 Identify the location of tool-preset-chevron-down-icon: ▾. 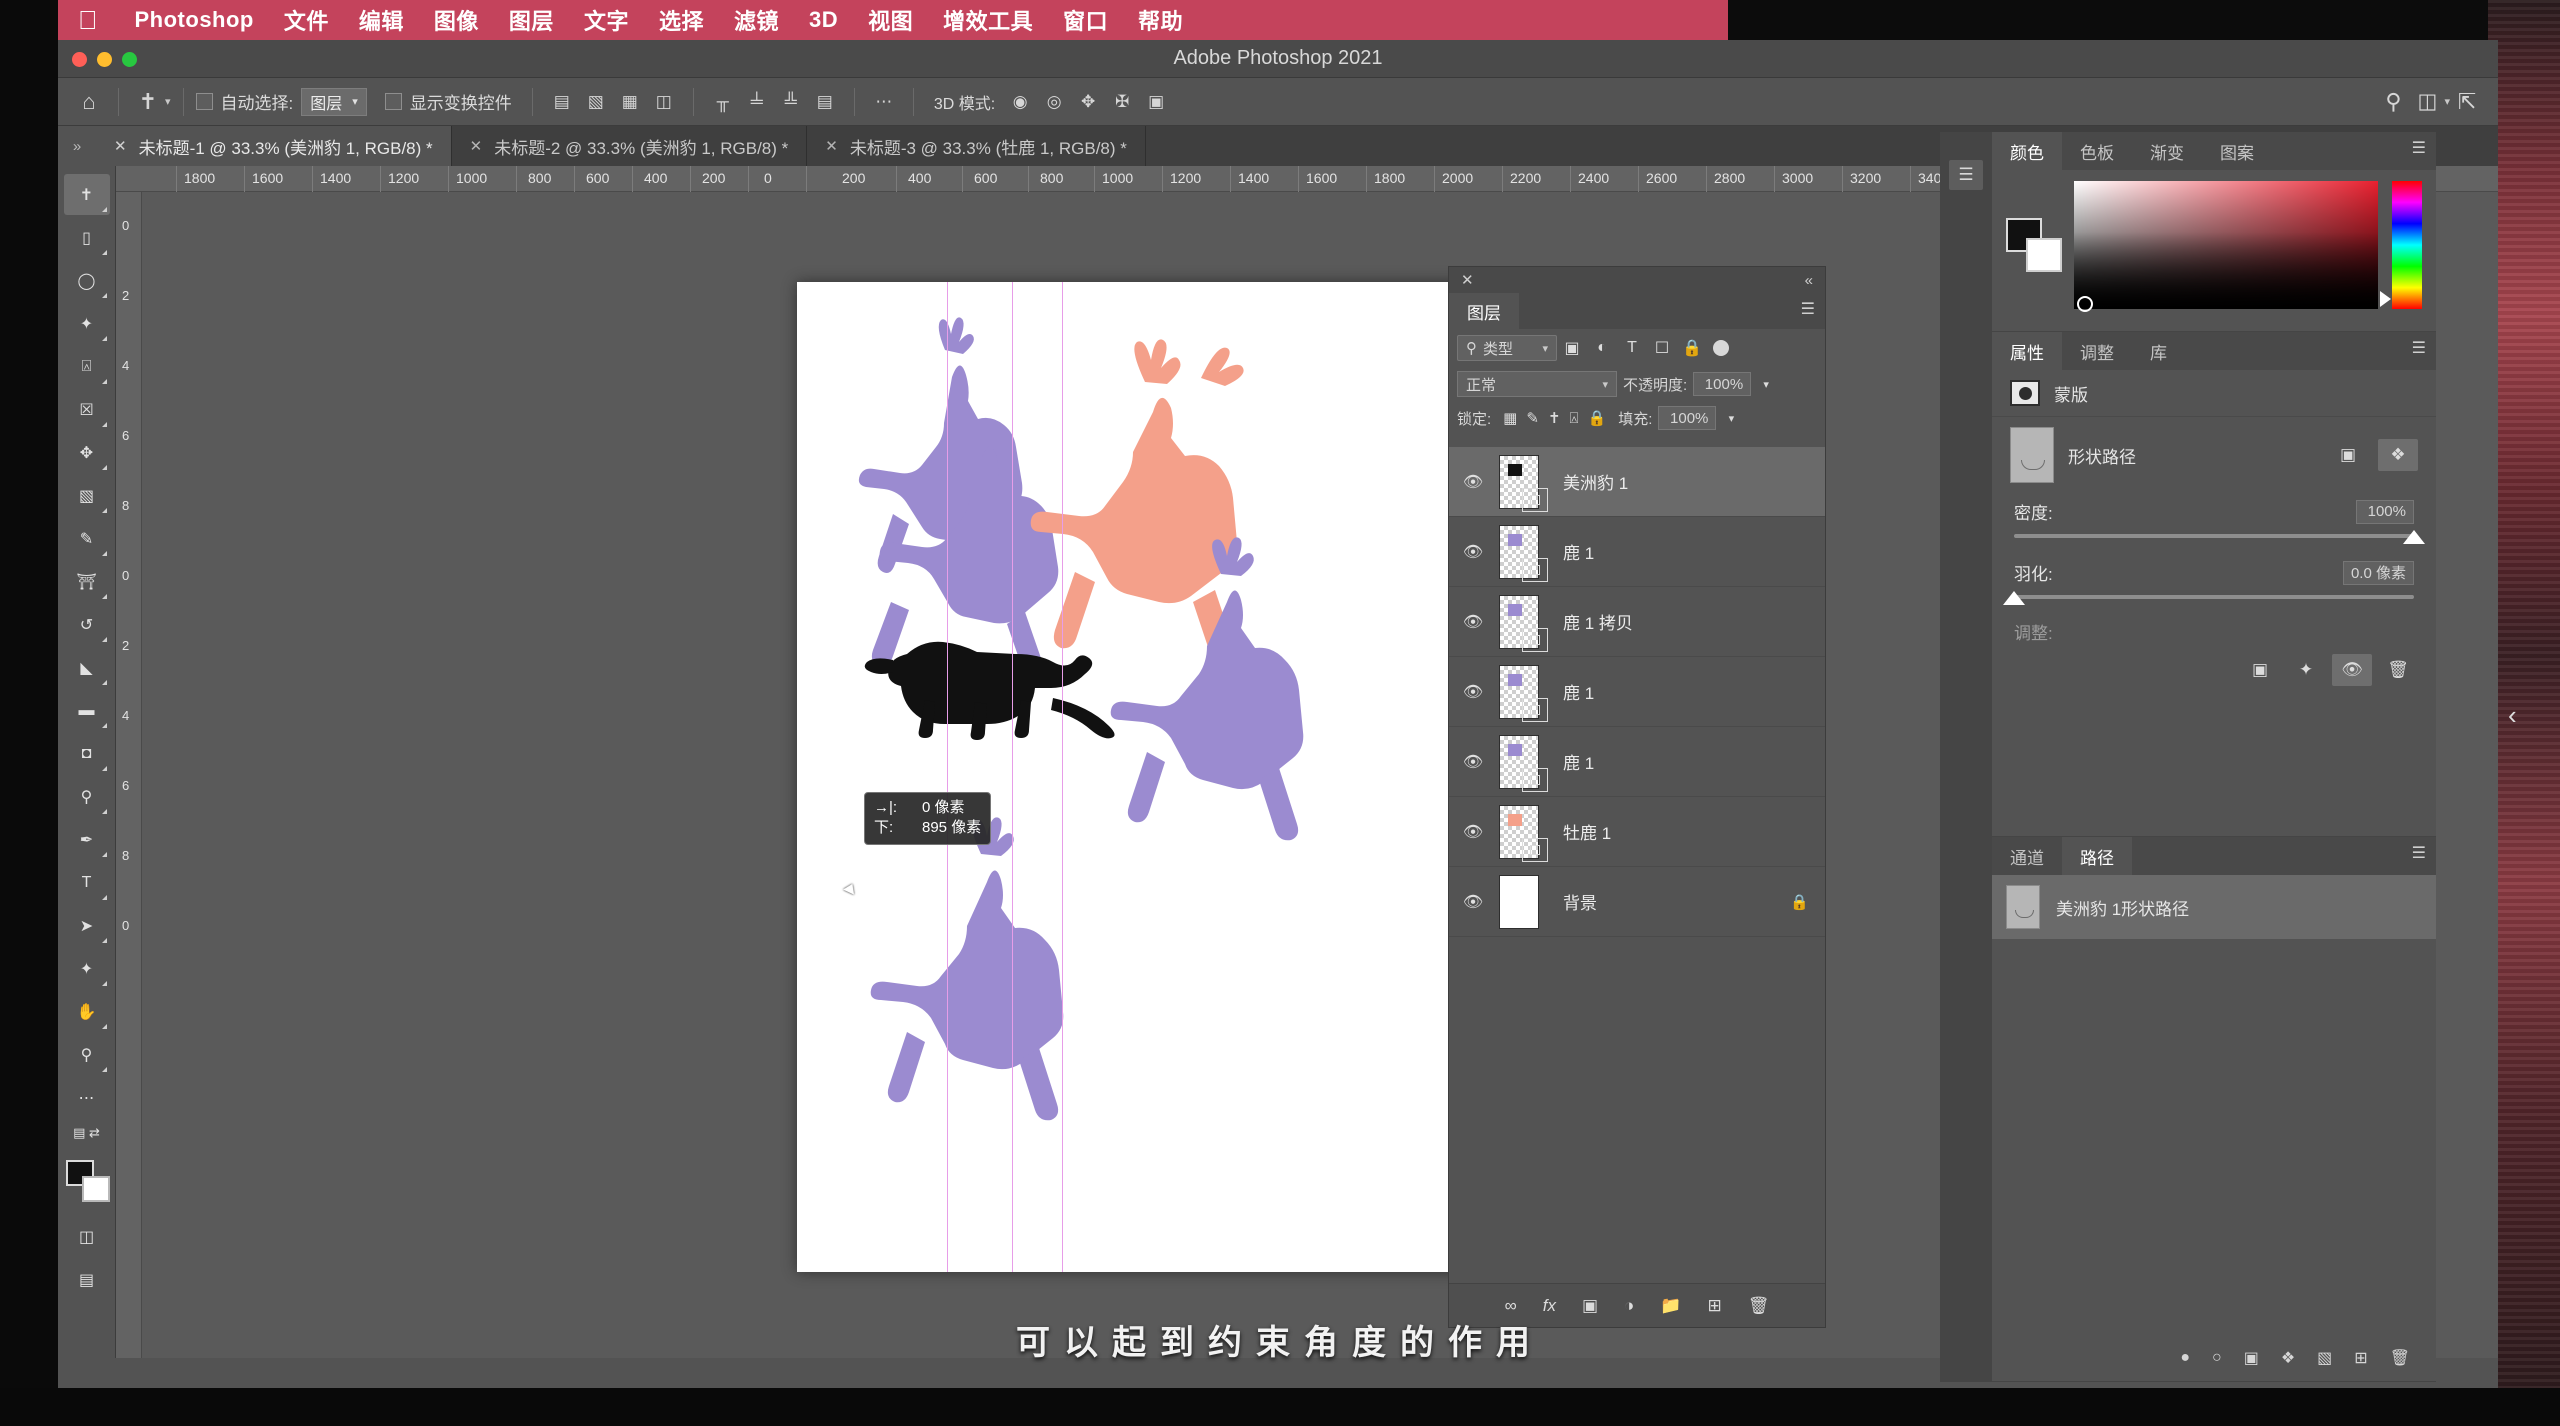
(168, 101).